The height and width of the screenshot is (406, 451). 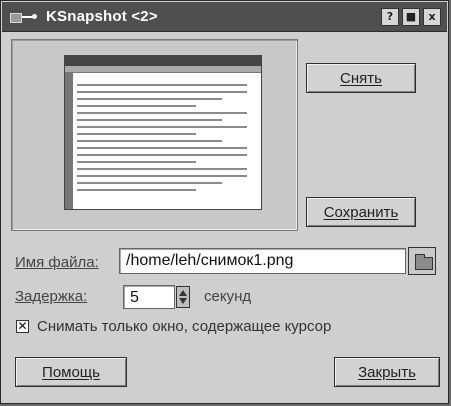 What do you see at coordinates (163, 61) in the screenshot?
I see `preview-titlebar` at bounding box center [163, 61].